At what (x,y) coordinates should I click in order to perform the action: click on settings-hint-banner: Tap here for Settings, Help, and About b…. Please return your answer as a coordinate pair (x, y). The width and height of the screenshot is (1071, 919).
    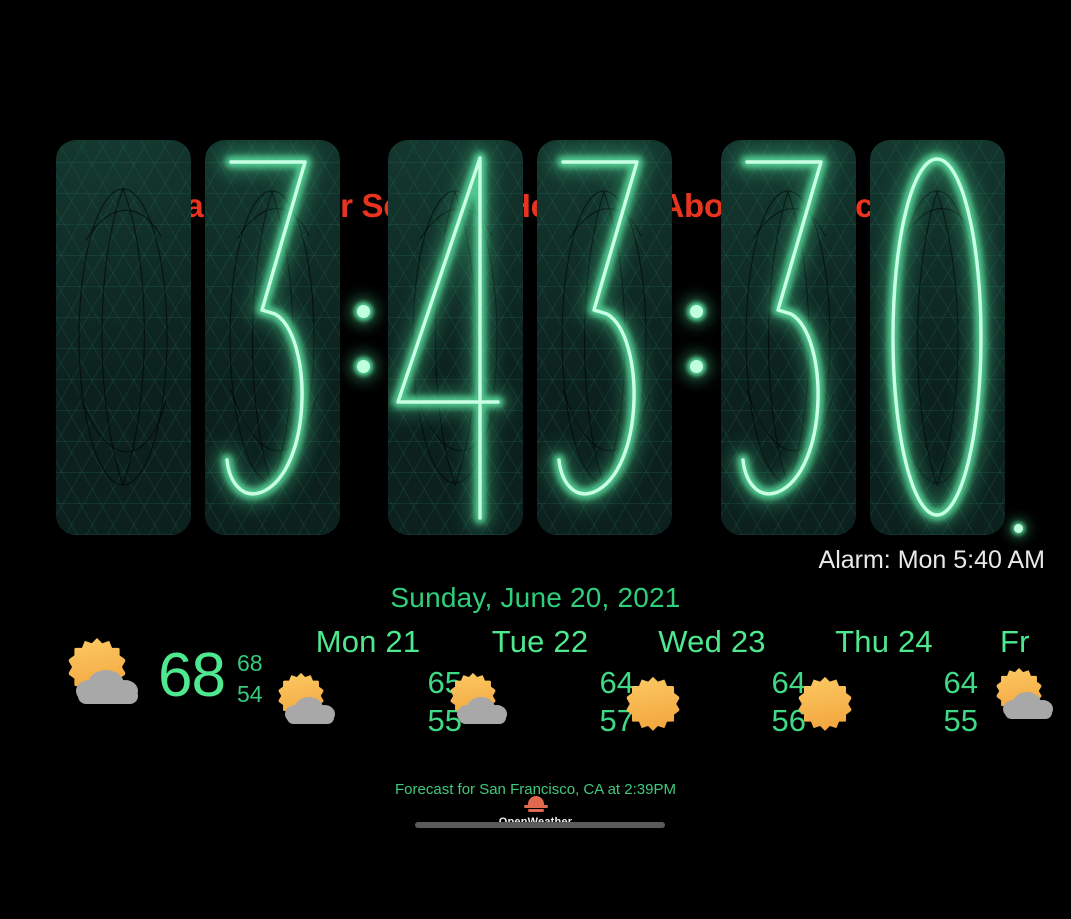
    Looking at the image, I should click on (535, 158).